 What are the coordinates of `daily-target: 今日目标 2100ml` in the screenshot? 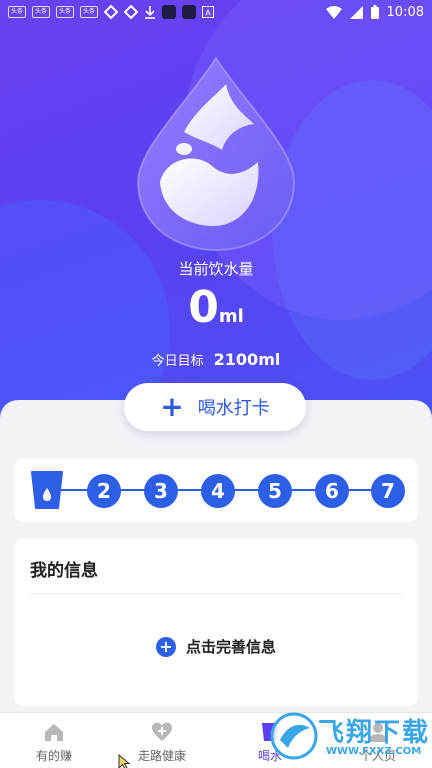 It's located at (216, 359).